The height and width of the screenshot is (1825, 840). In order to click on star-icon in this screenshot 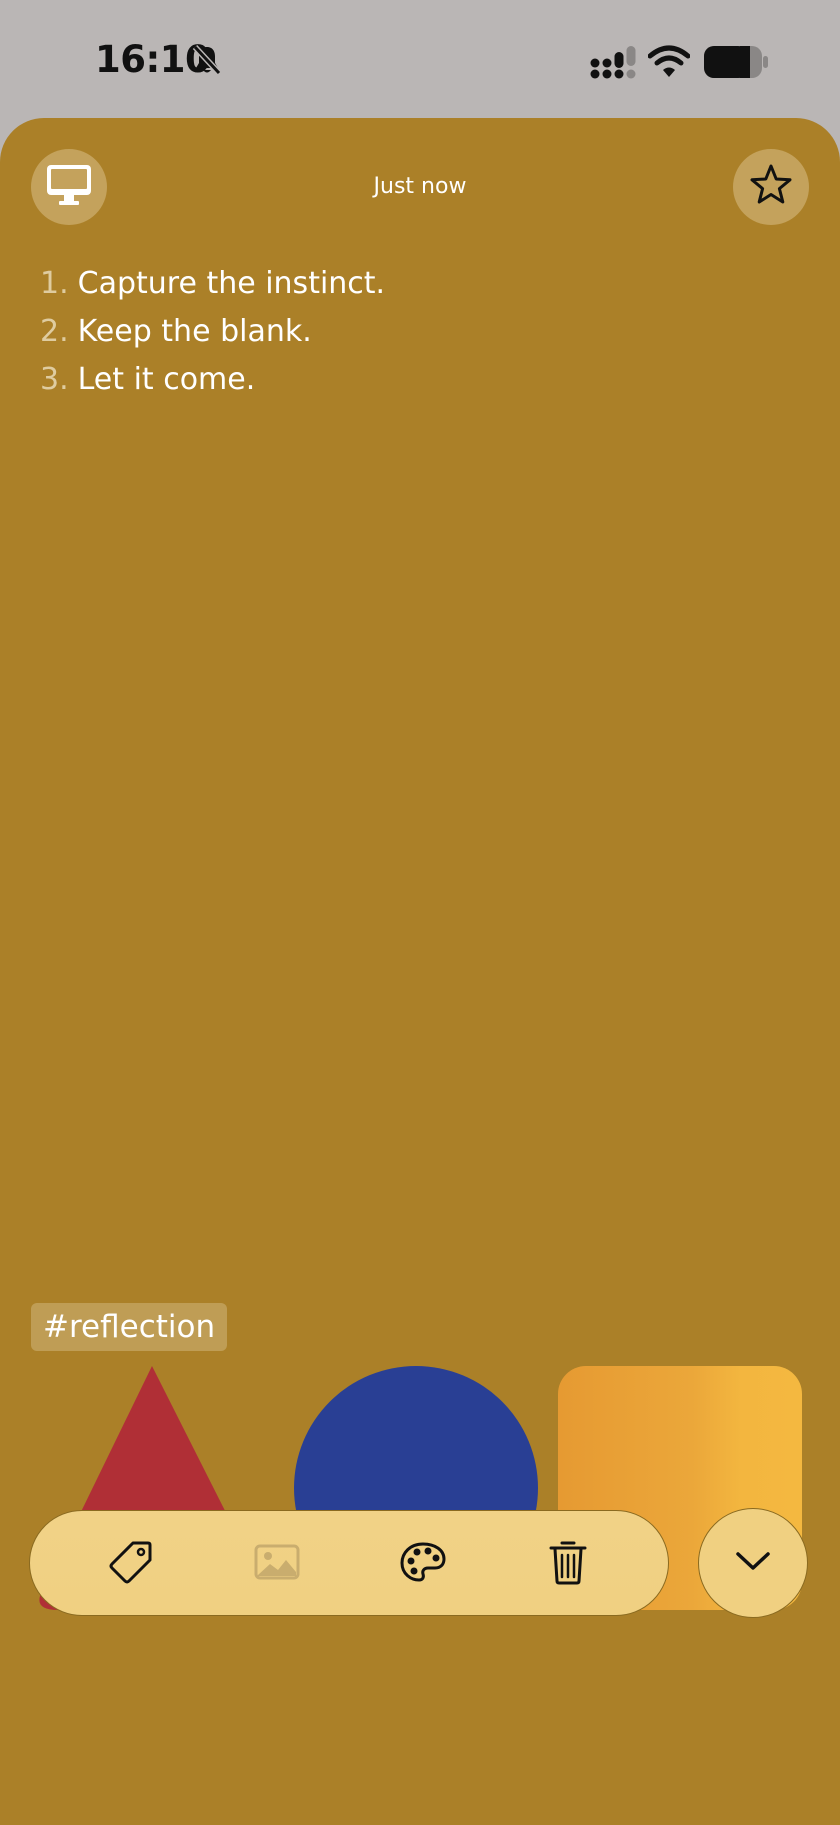, I will do `click(771, 187)`.